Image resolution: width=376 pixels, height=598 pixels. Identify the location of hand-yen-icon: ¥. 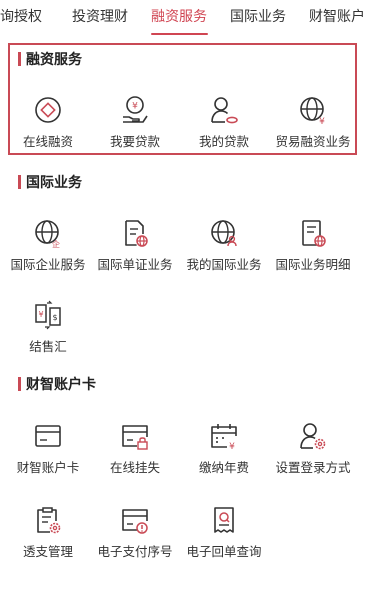
(135, 109).